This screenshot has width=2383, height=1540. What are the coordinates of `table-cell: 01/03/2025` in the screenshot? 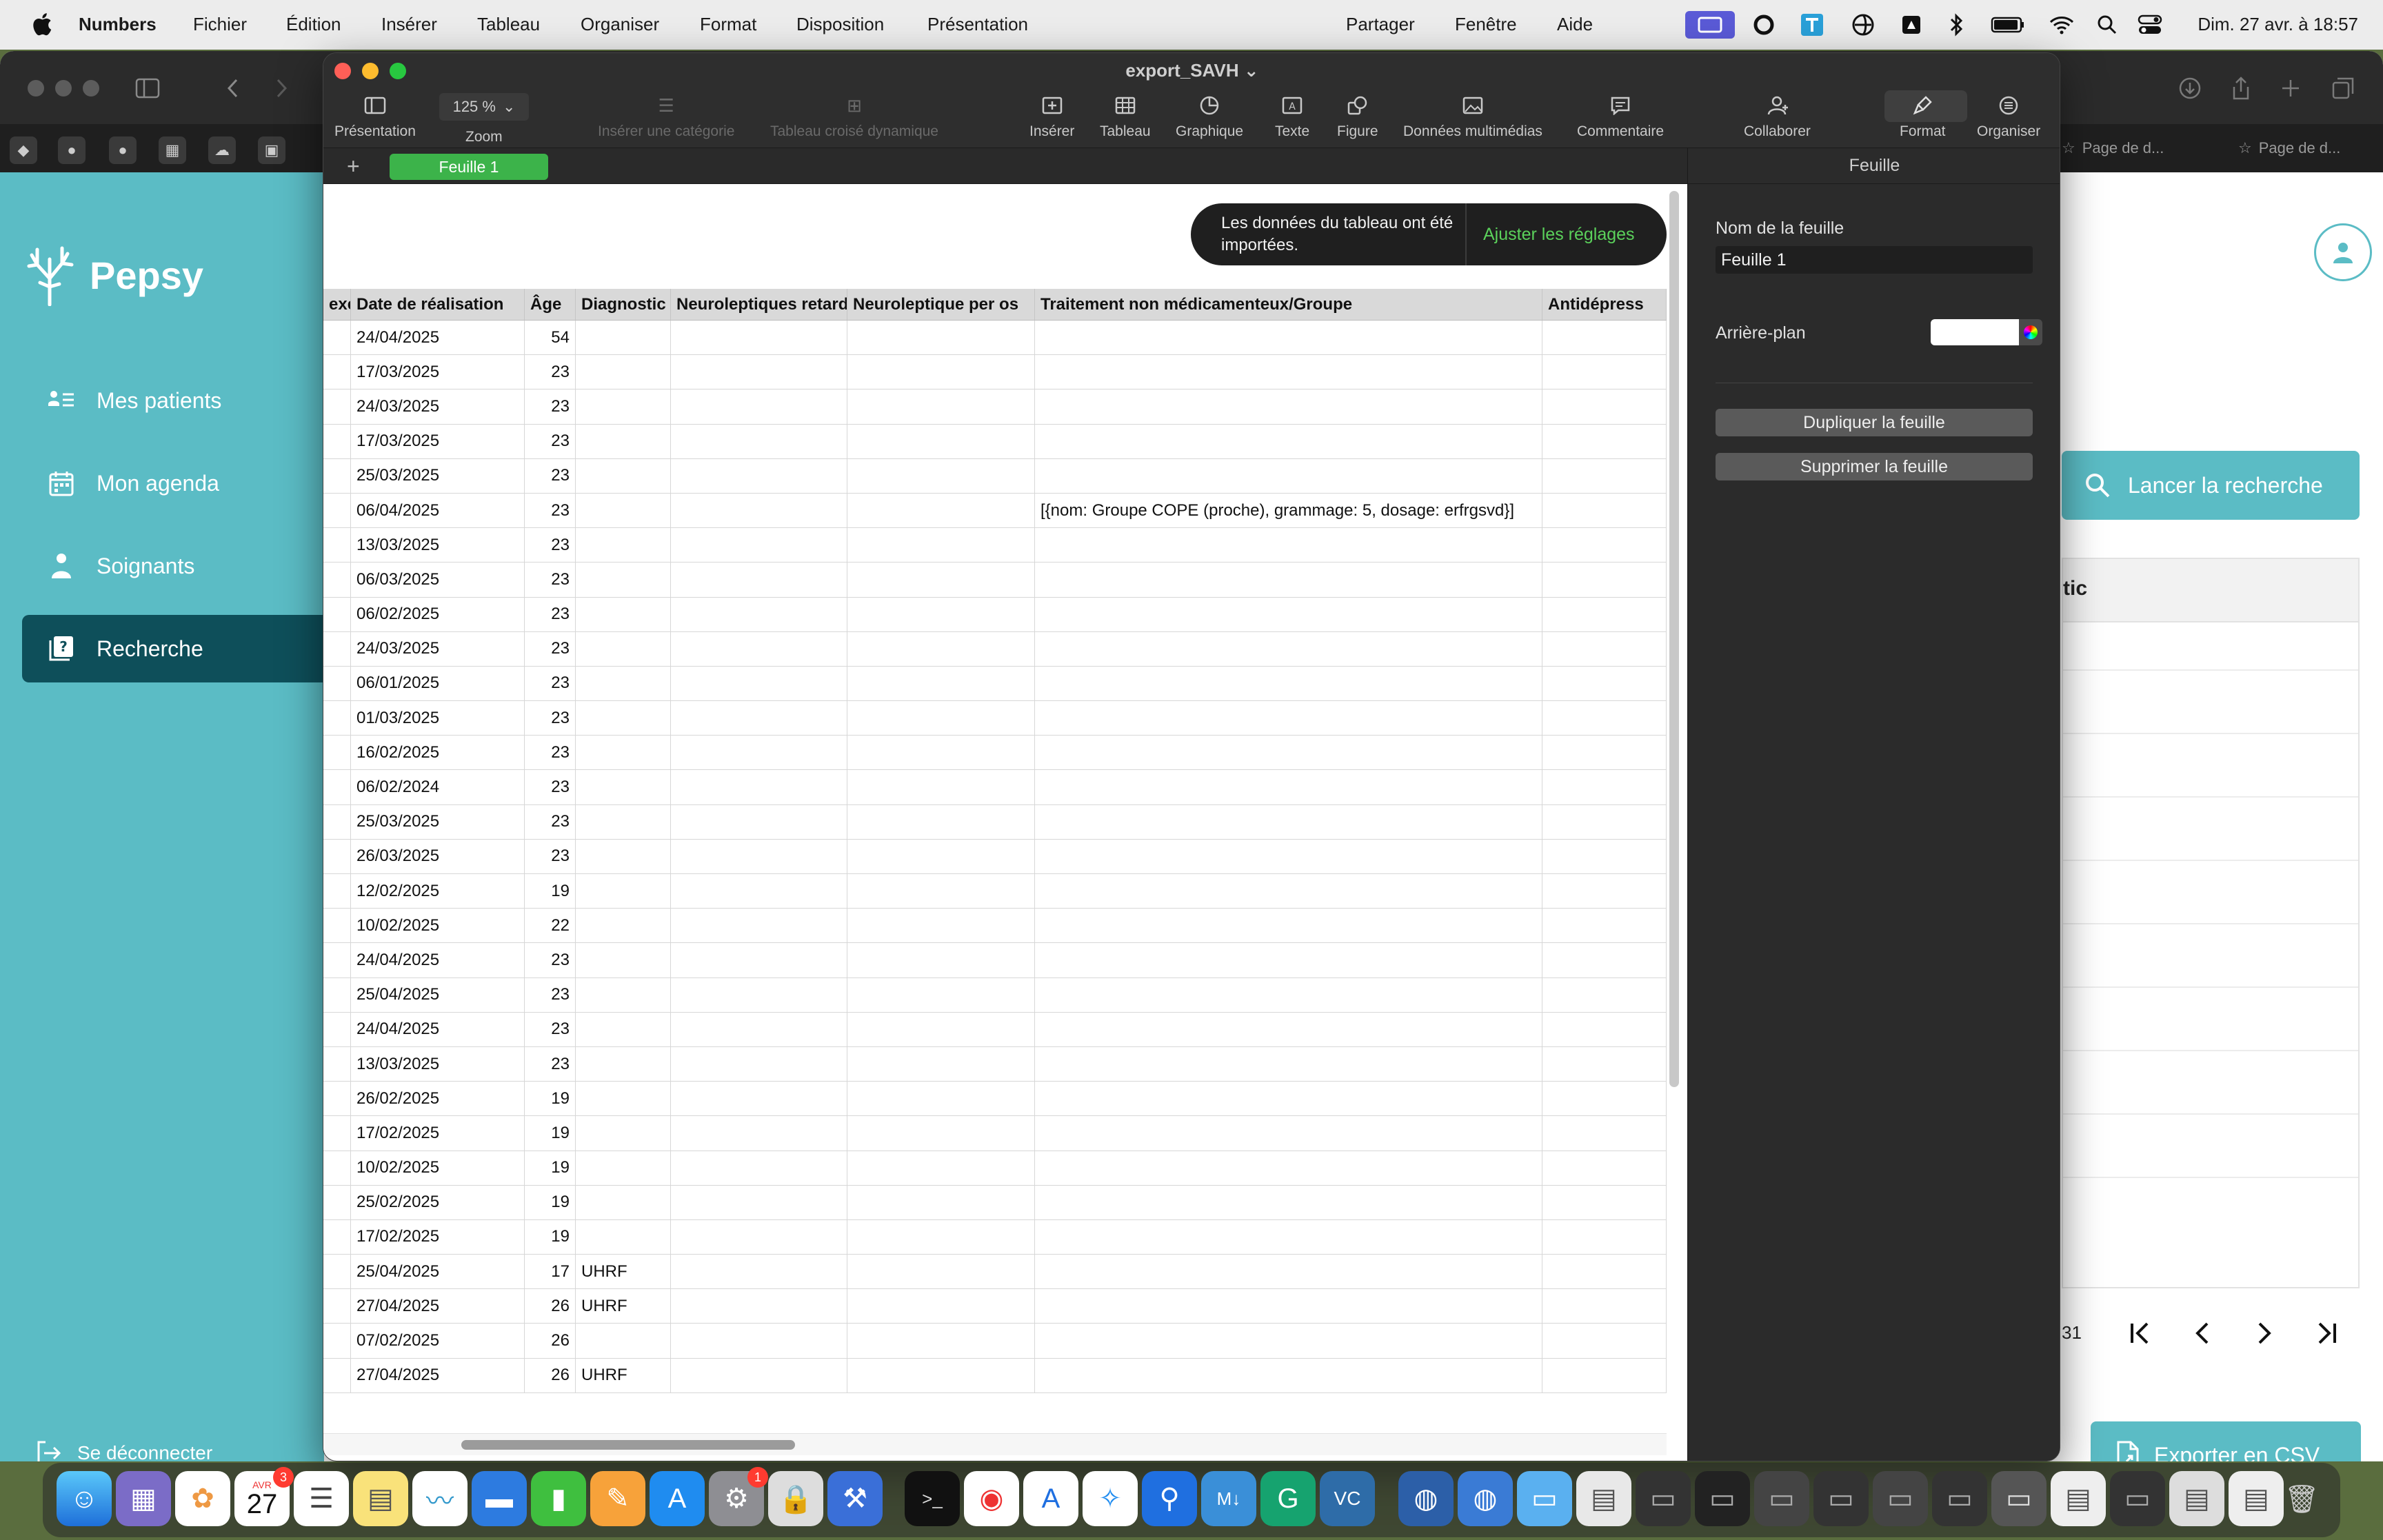 It's located at (438, 718).